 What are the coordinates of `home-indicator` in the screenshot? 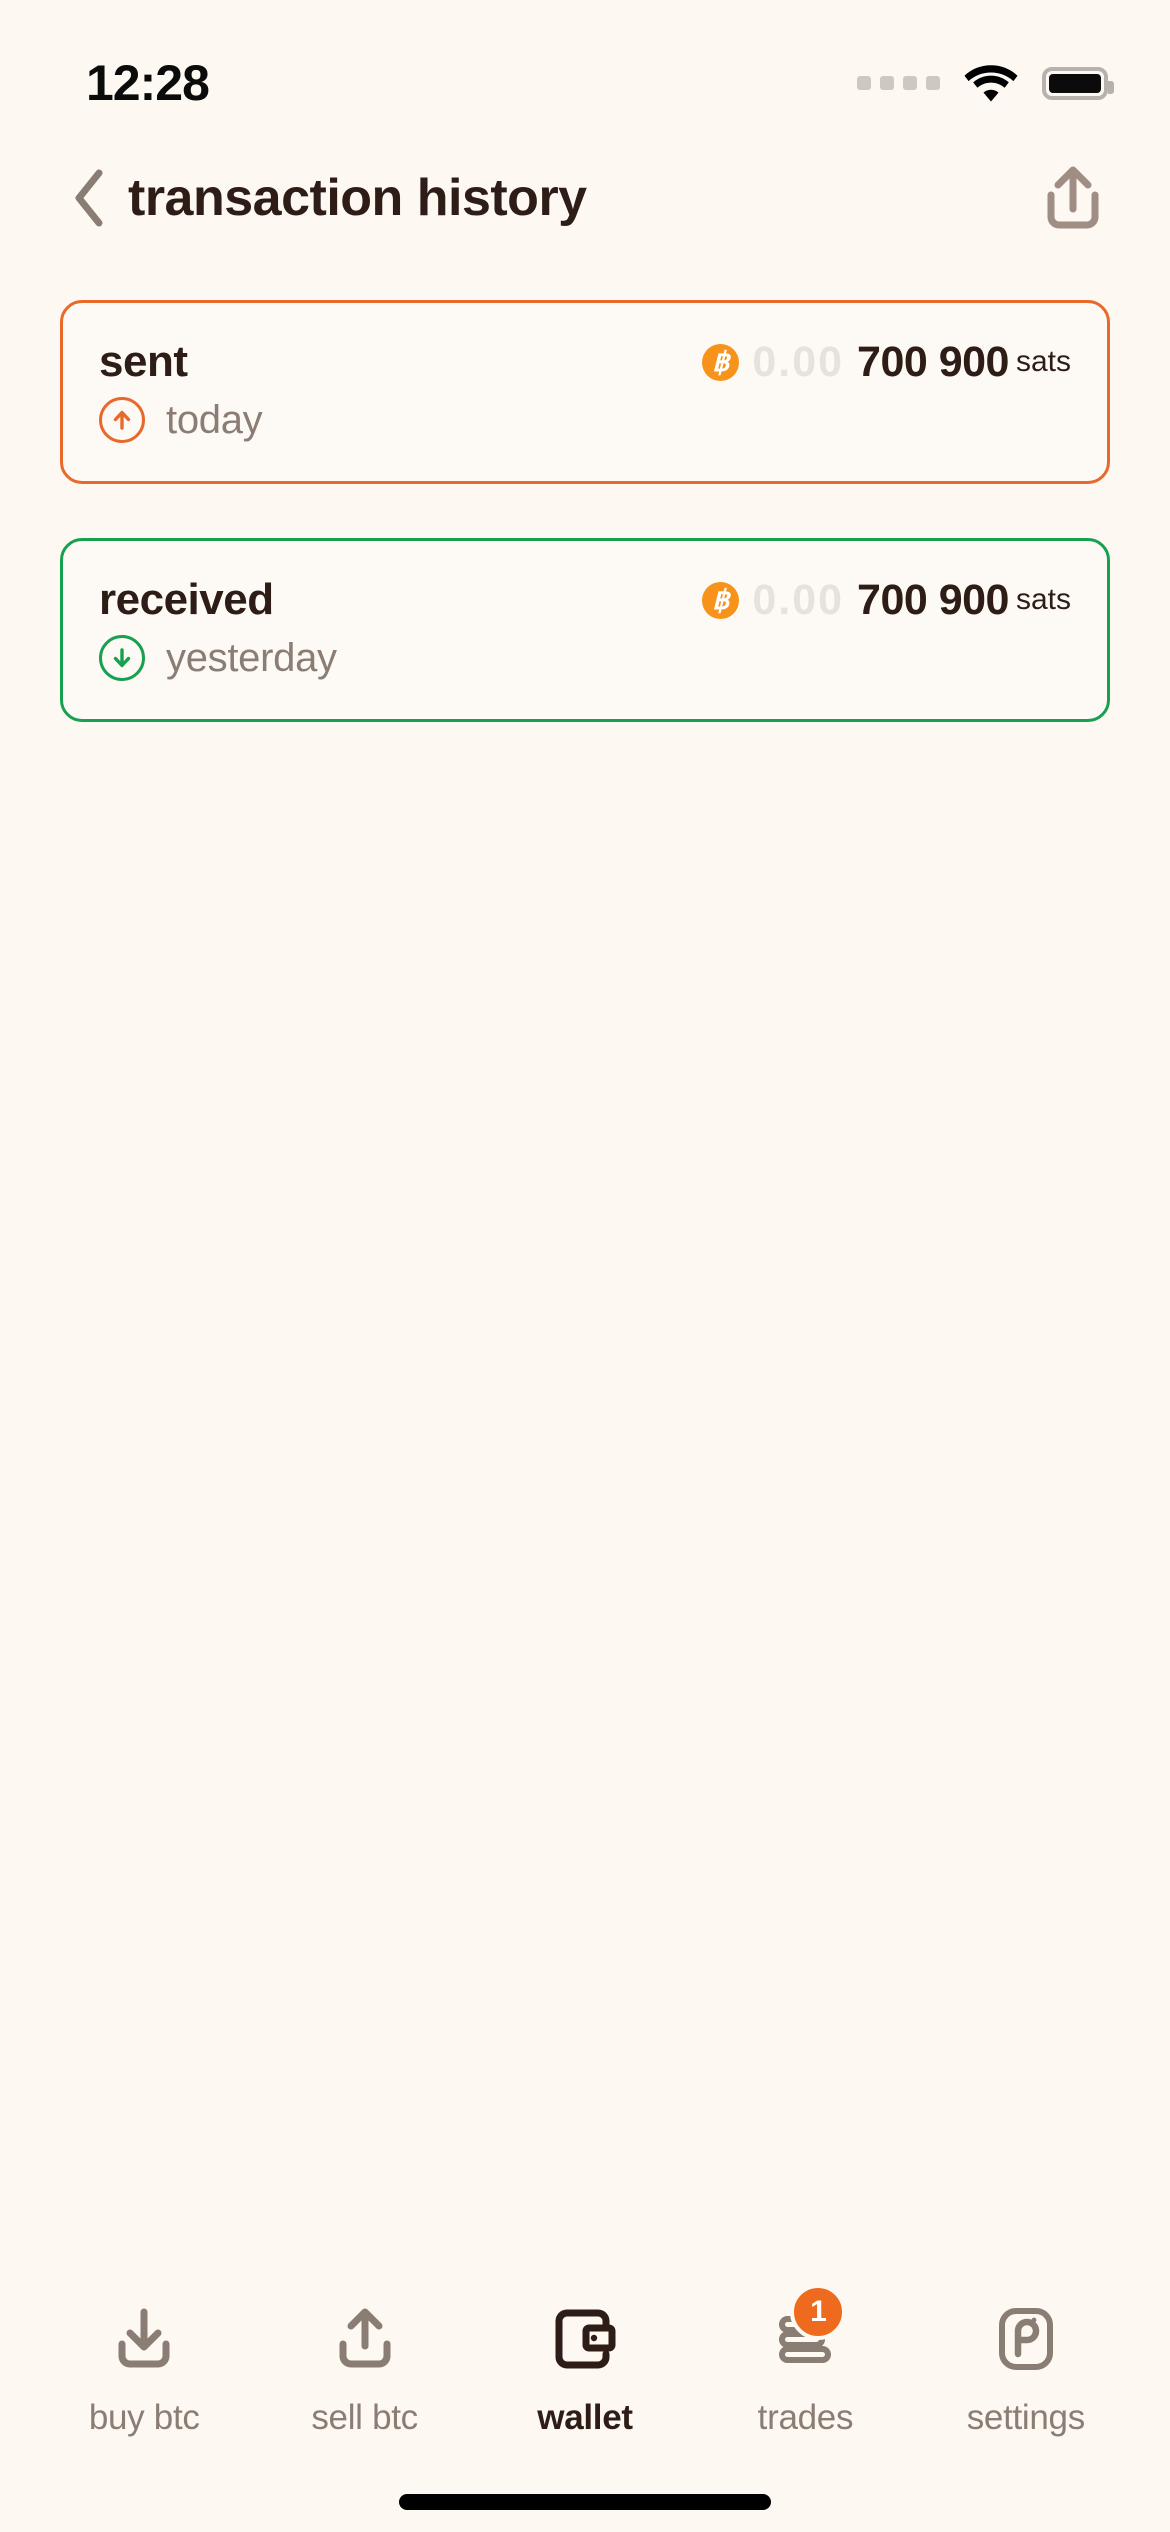 It's located at (585, 2502).